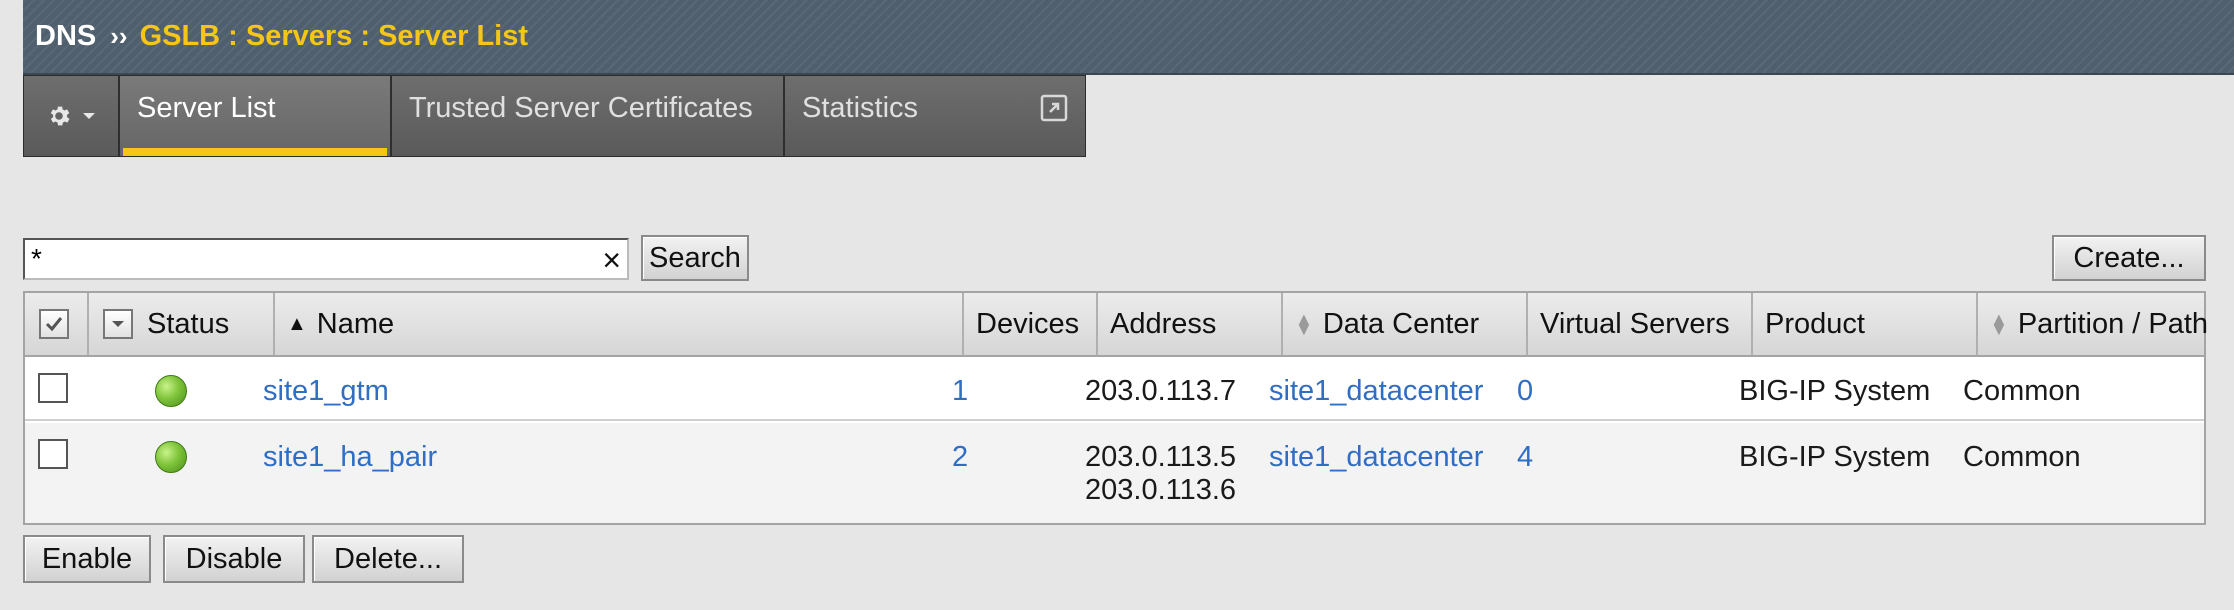 The image size is (2234, 610). What do you see at coordinates (695, 258) in the screenshot?
I see `search-button: Search` at bounding box center [695, 258].